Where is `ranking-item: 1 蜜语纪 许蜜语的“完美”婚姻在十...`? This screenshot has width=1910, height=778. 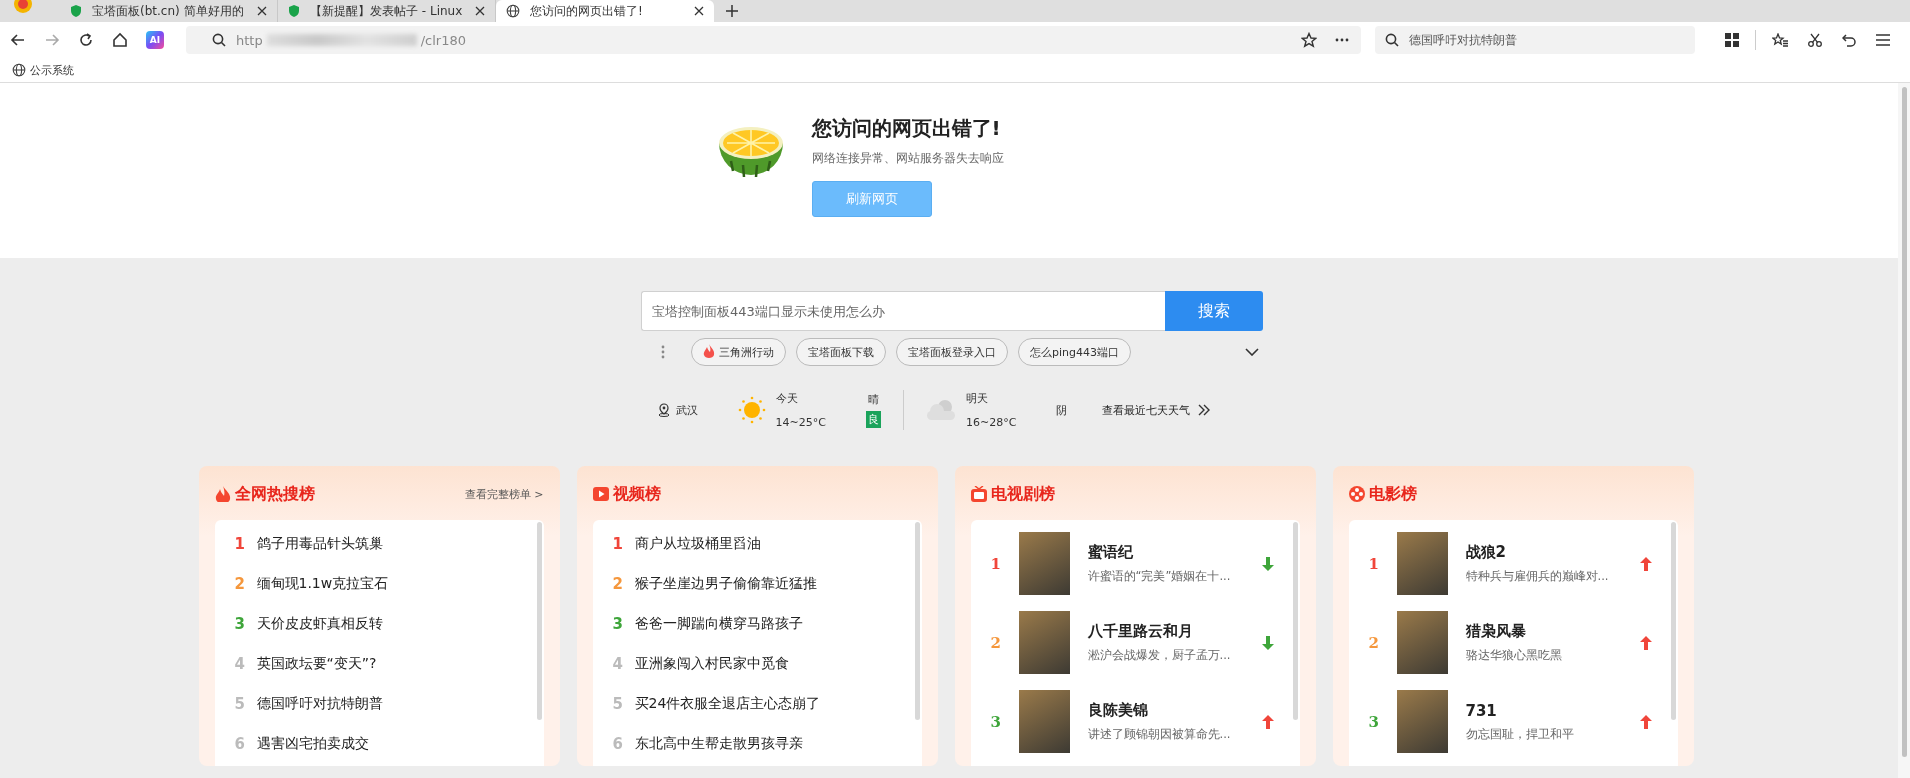 ranking-item: 1 蜜语纪 许蜜语的“完美”婚姻在十... is located at coordinates (1135, 563).